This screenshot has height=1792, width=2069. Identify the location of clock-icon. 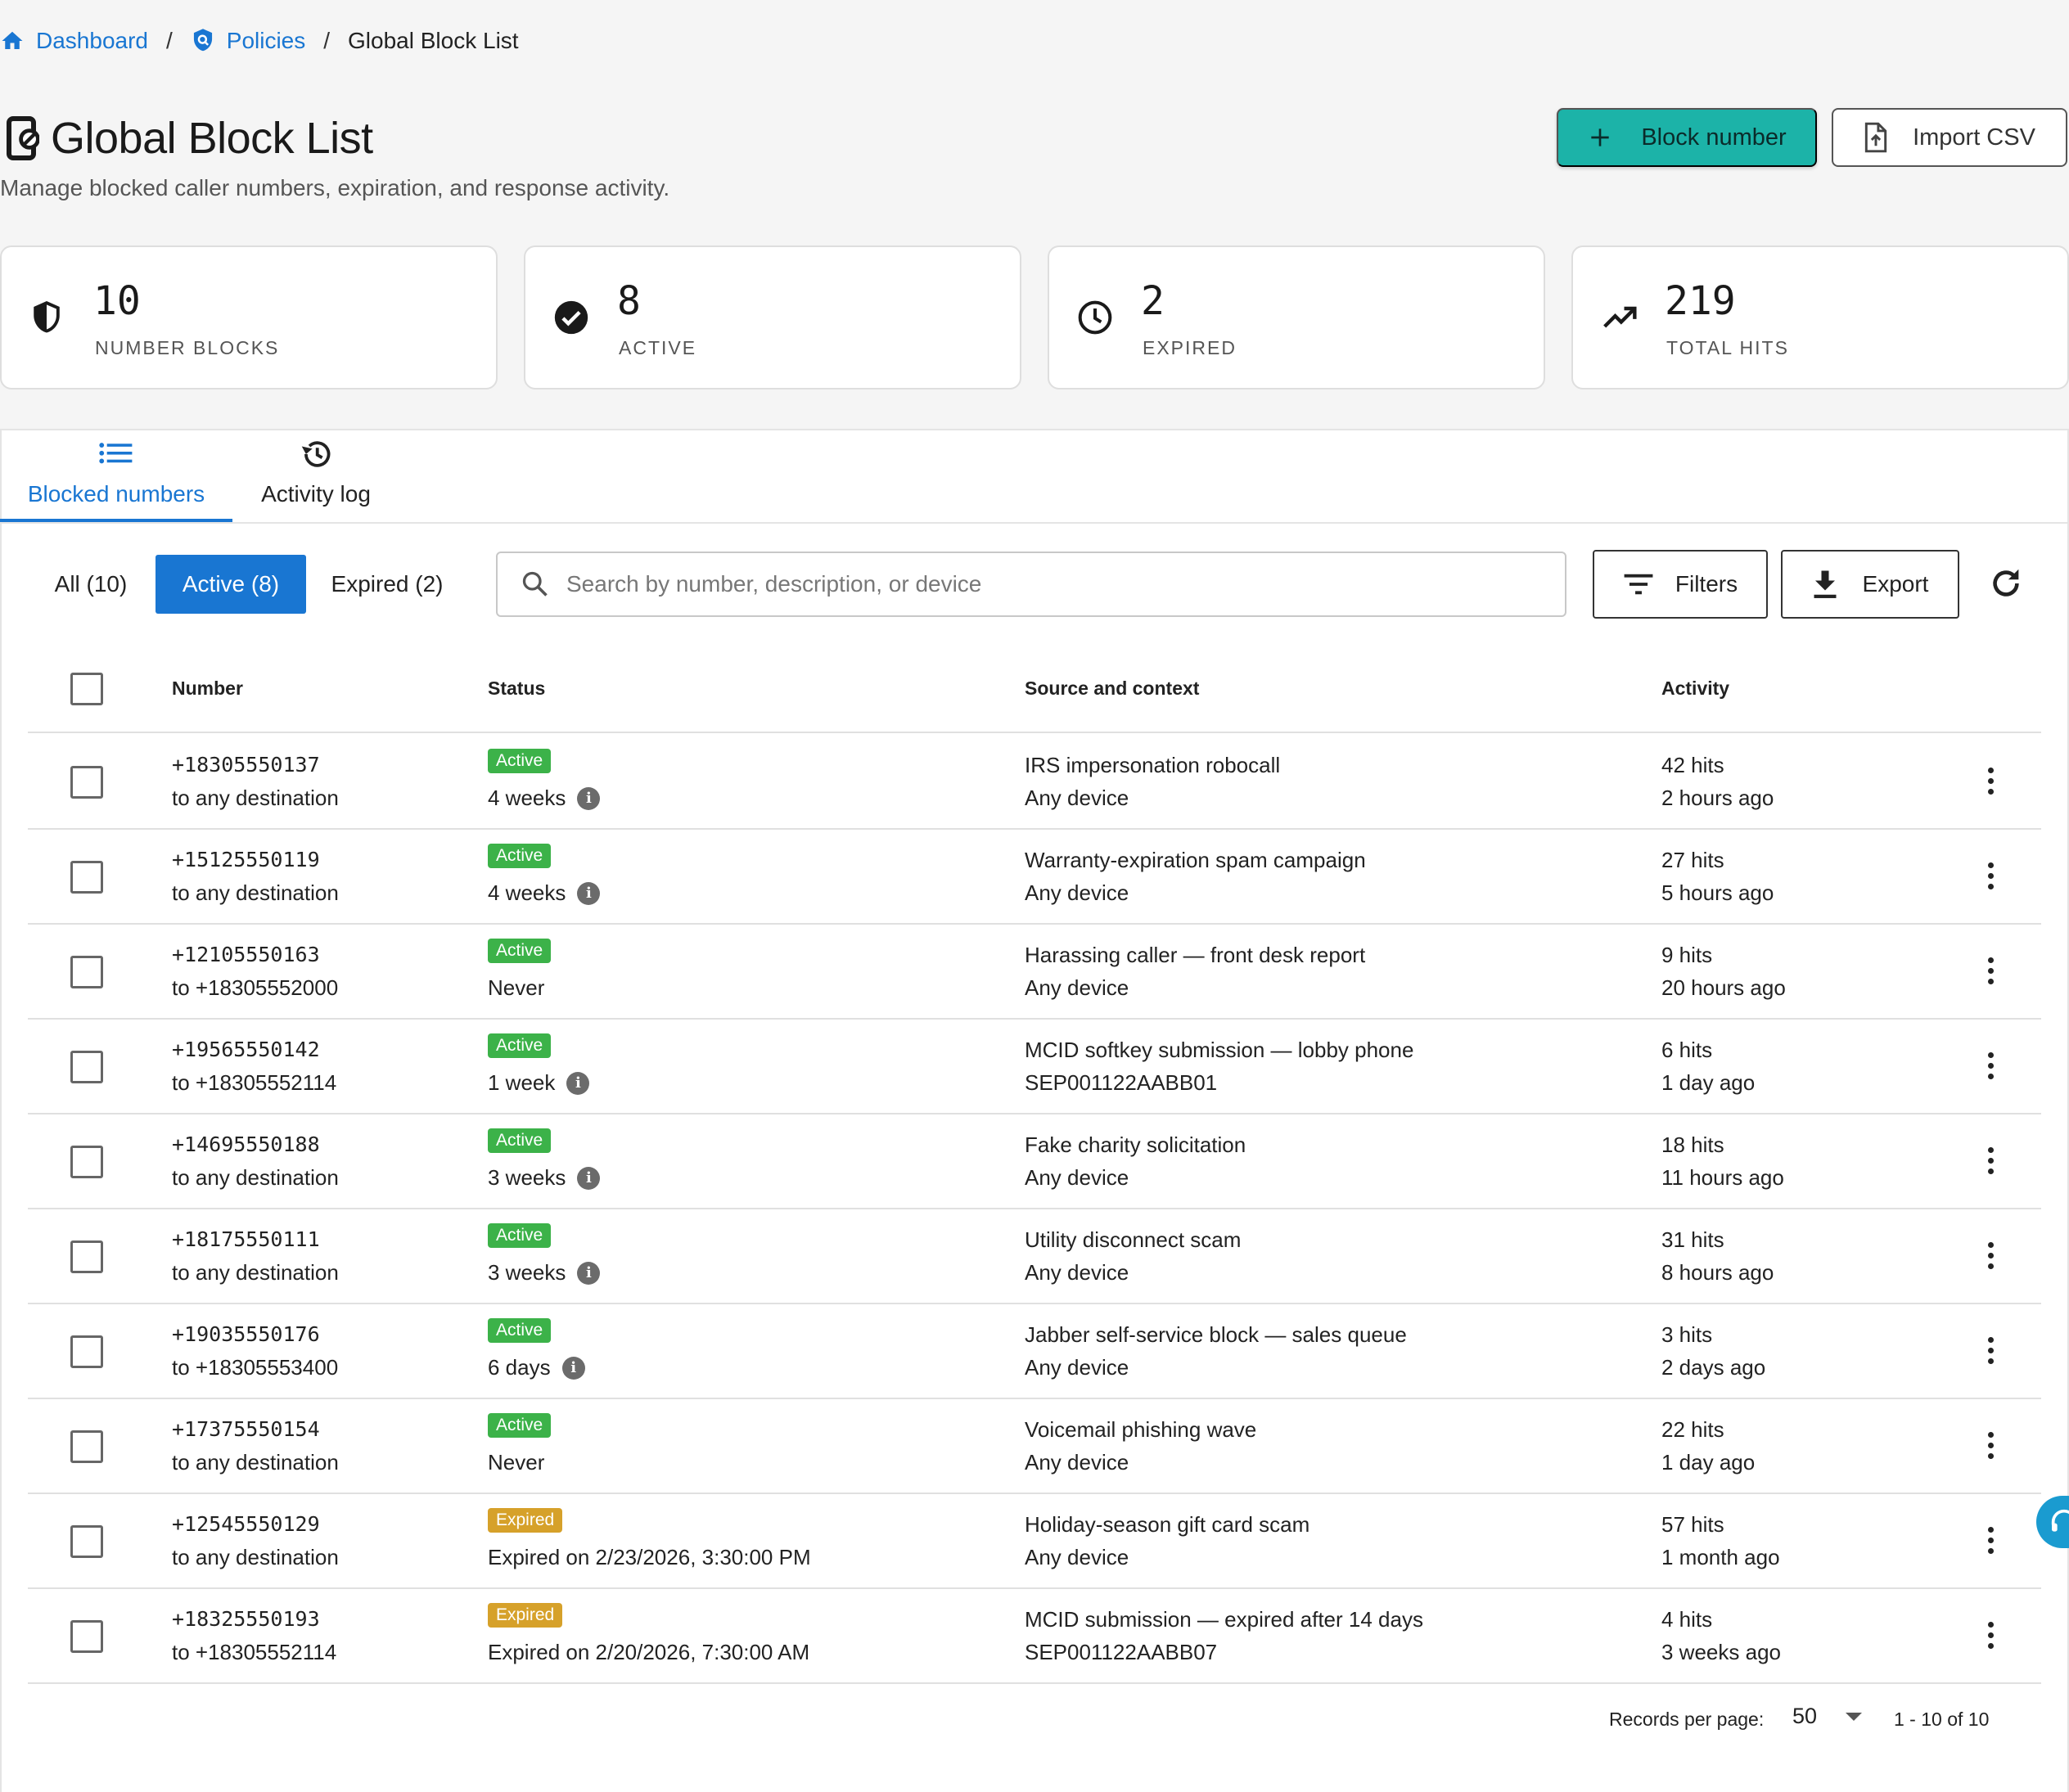
(1095, 317).